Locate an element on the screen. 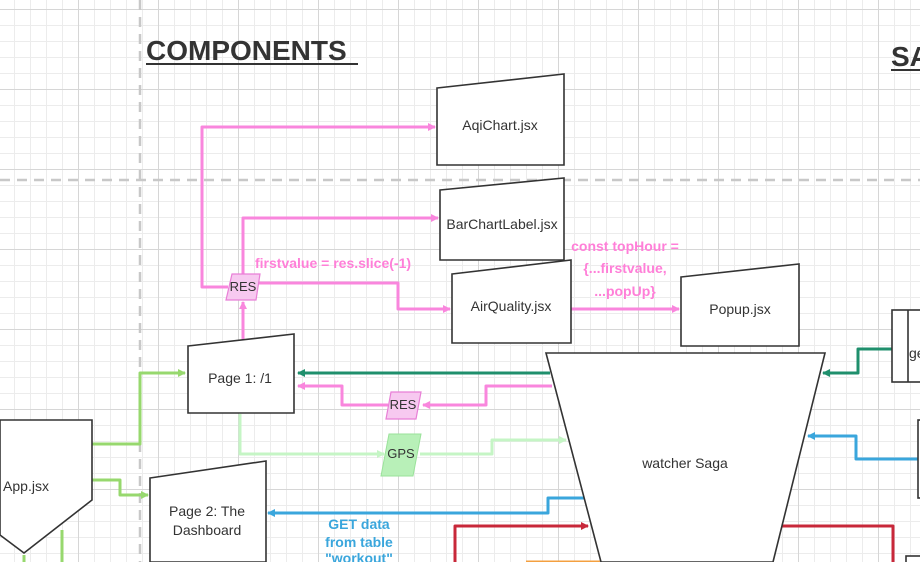 The image size is (920, 562). node-page1-label: Page 1: /1 is located at coordinates (240, 378).